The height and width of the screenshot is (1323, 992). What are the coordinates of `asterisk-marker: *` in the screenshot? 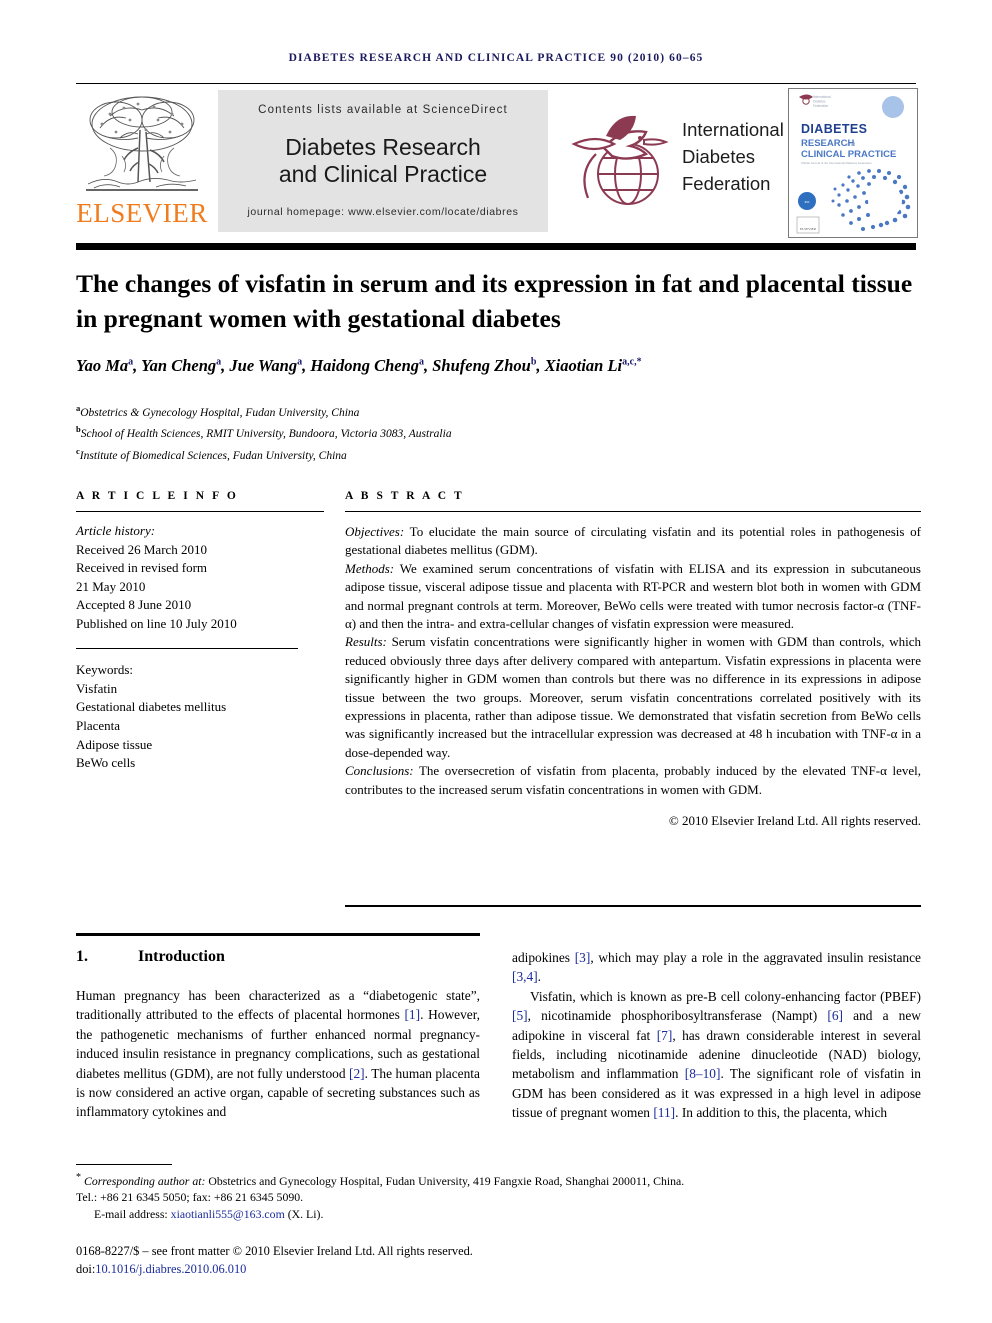 It's located at (78, 1177).